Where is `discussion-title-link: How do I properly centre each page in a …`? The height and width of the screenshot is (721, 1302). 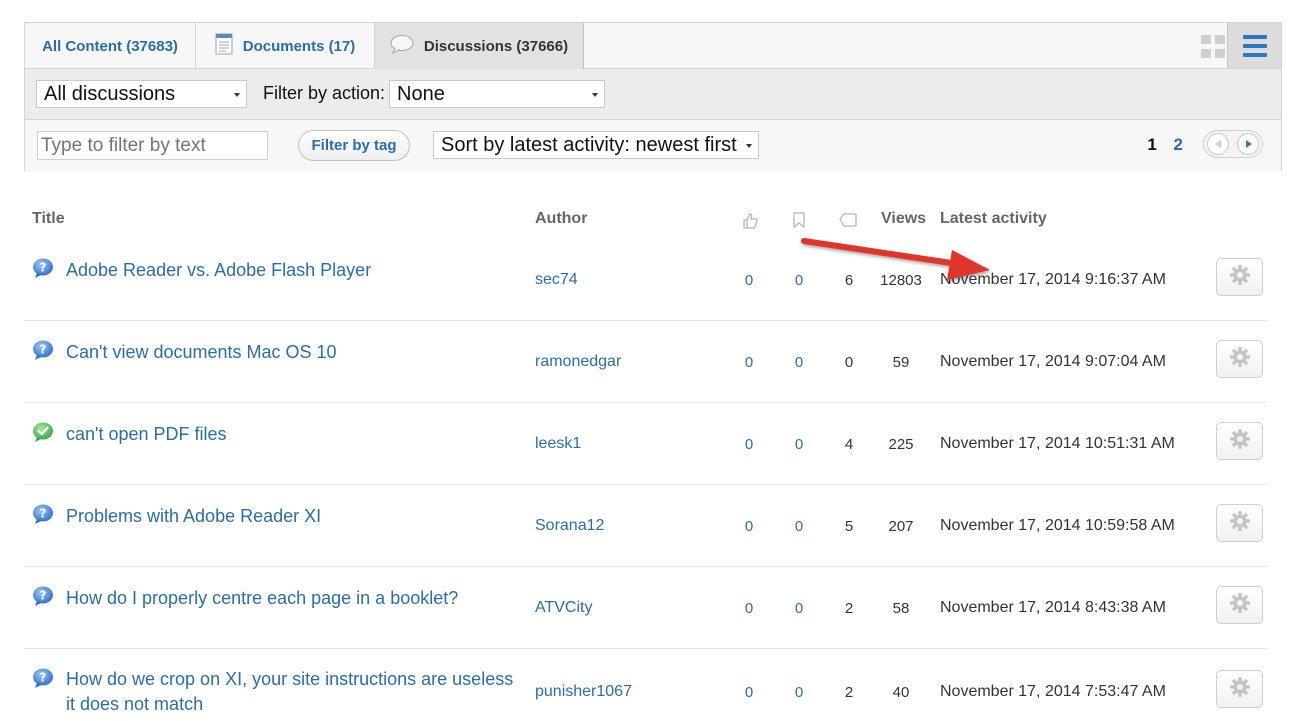 discussion-title-link: How do I properly centre each page in a … is located at coordinates (296, 598).